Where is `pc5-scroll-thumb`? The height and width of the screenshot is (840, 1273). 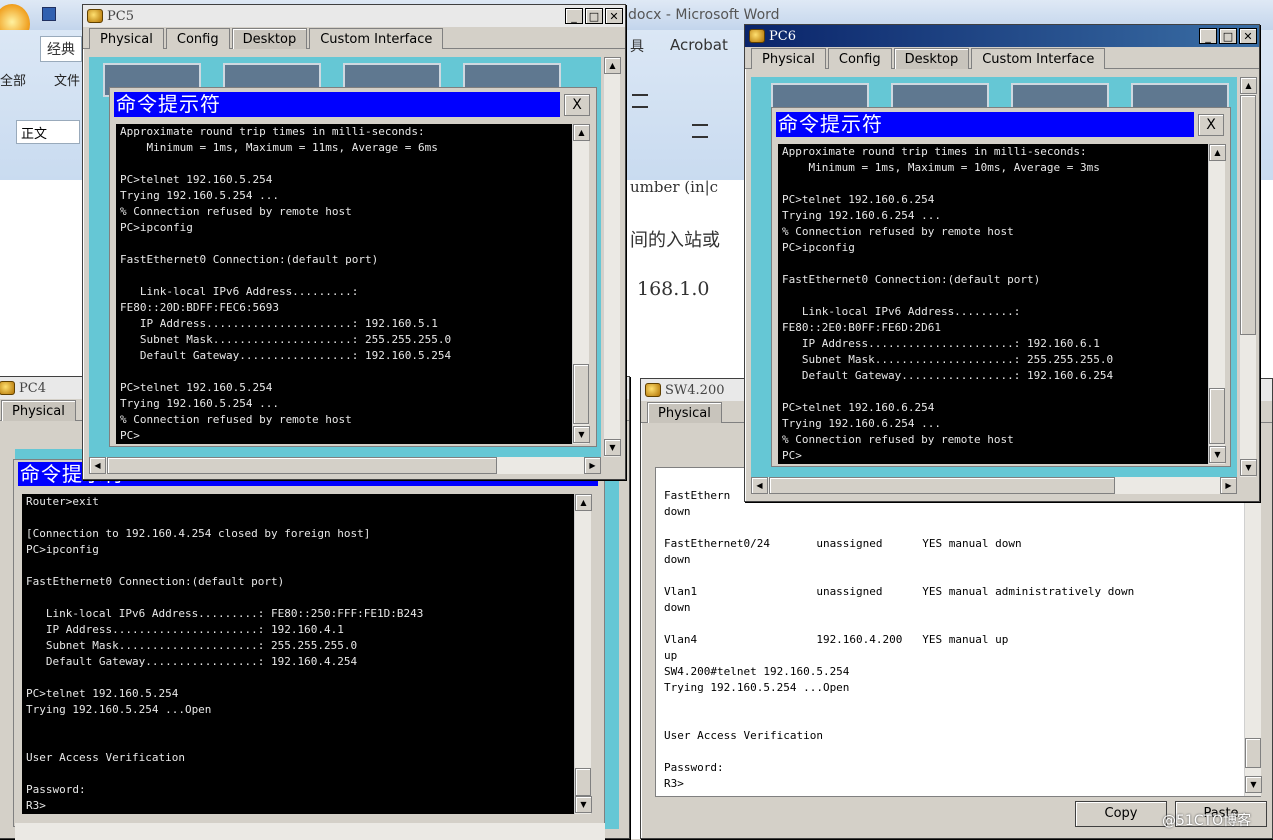 pc5-scroll-thumb is located at coordinates (581, 394).